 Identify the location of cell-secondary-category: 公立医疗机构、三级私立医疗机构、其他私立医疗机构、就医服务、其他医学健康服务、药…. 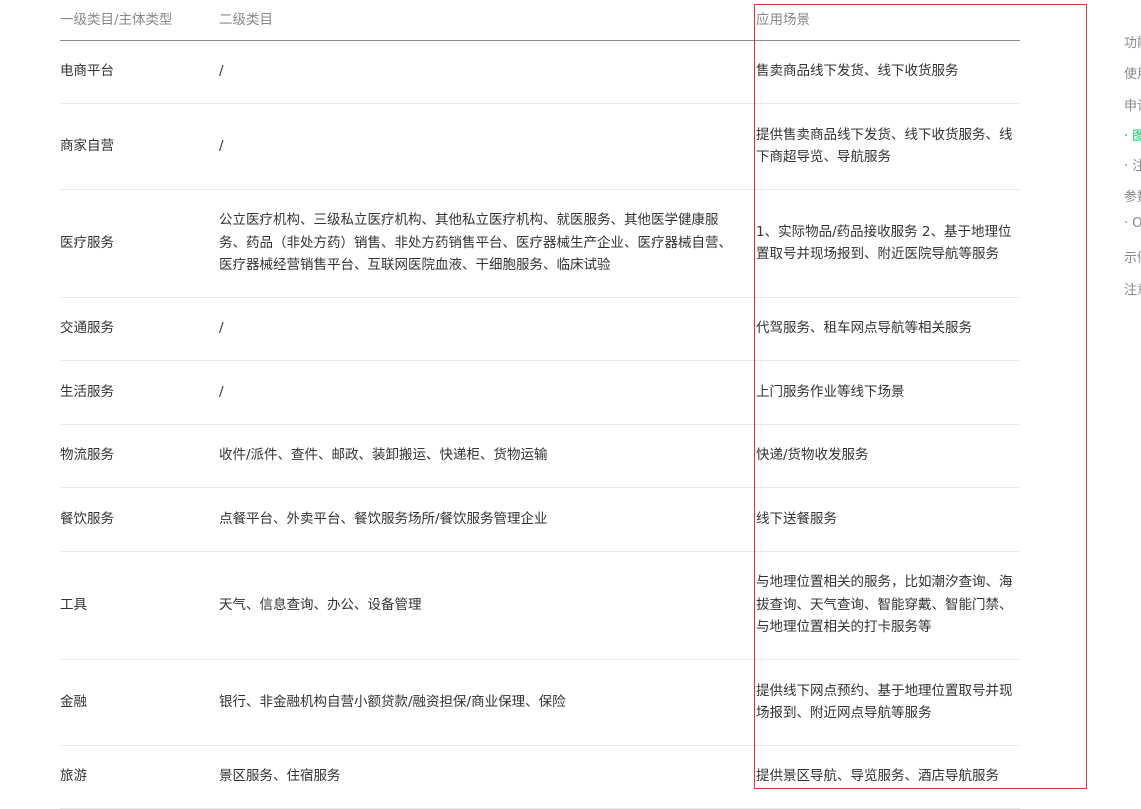
(487, 243).